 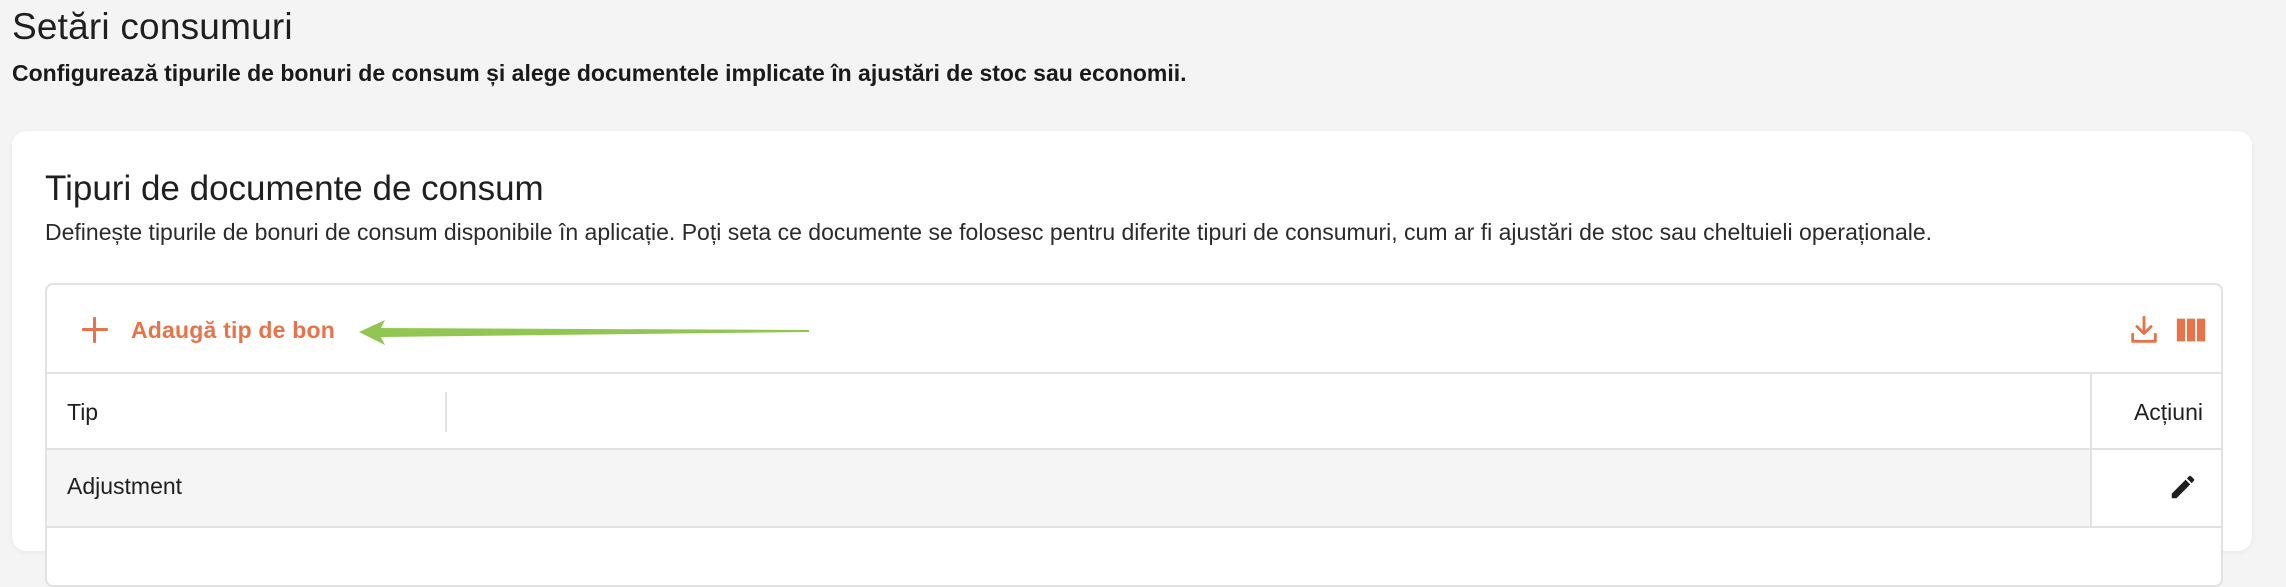 What do you see at coordinates (2168, 412) in the screenshot?
I see `column-header-actions: Acțiuni` at bounding box center [2168, 412].